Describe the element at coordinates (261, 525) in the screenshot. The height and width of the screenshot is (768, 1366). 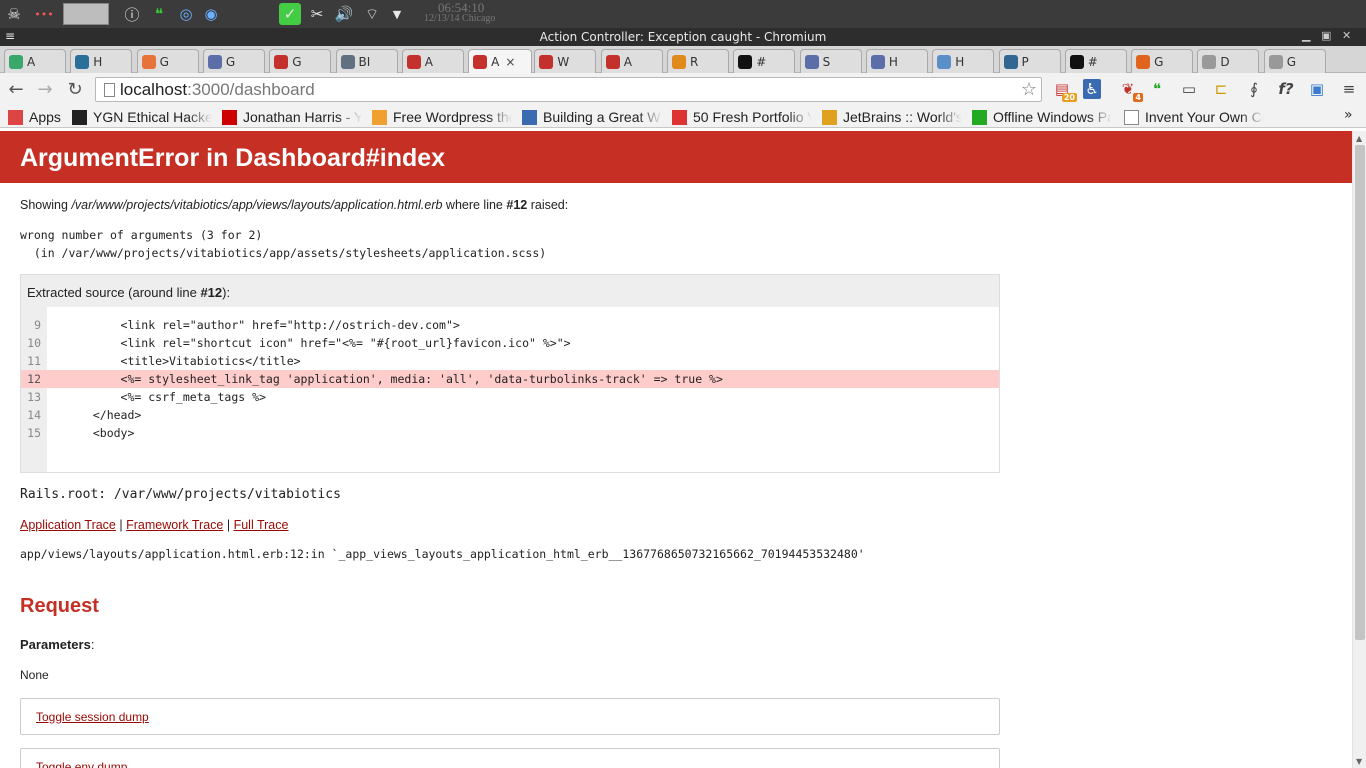
I see `full-trace-link: Full Trace` at that location.